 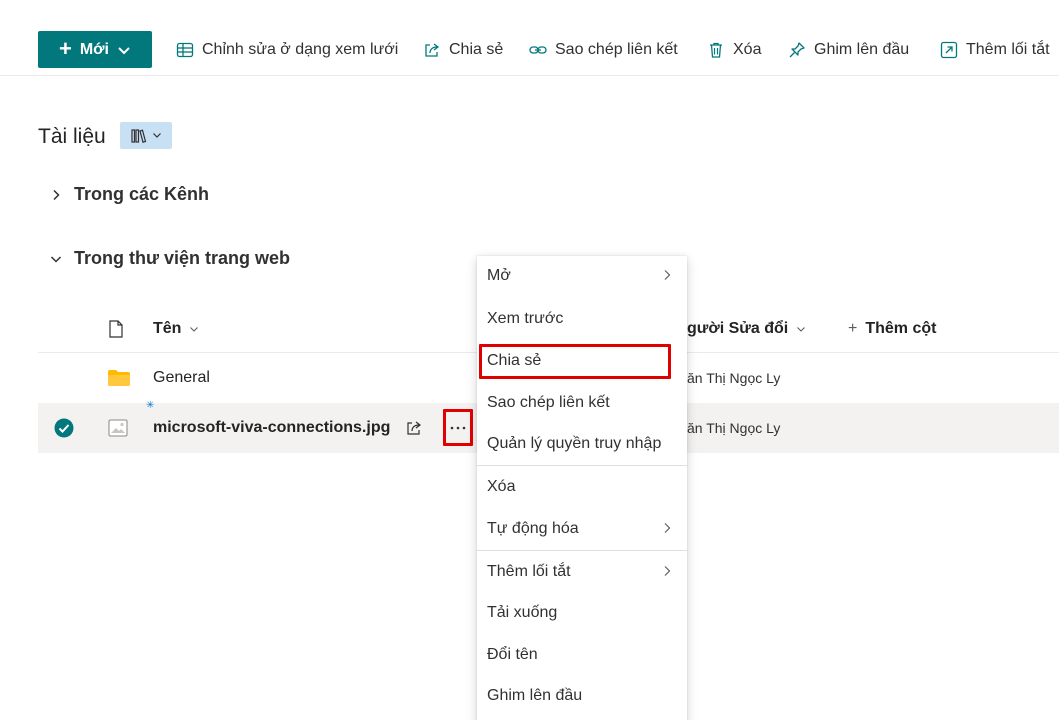 What do you see at coordinates (72, 136) in the screenshot?
I see `library-title: Tài liệu` at bounding box center [72, 136].